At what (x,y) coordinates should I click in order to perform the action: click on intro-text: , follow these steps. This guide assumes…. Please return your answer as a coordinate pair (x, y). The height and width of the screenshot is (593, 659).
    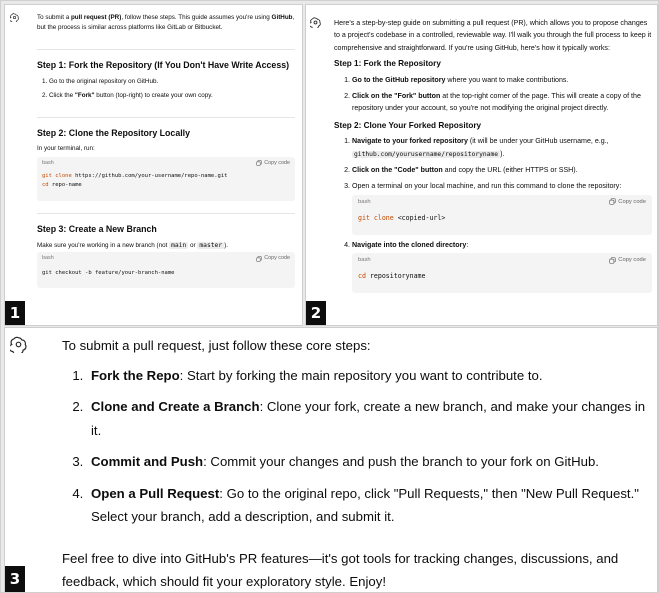
    Looking at the image, I should click on (196, 17).